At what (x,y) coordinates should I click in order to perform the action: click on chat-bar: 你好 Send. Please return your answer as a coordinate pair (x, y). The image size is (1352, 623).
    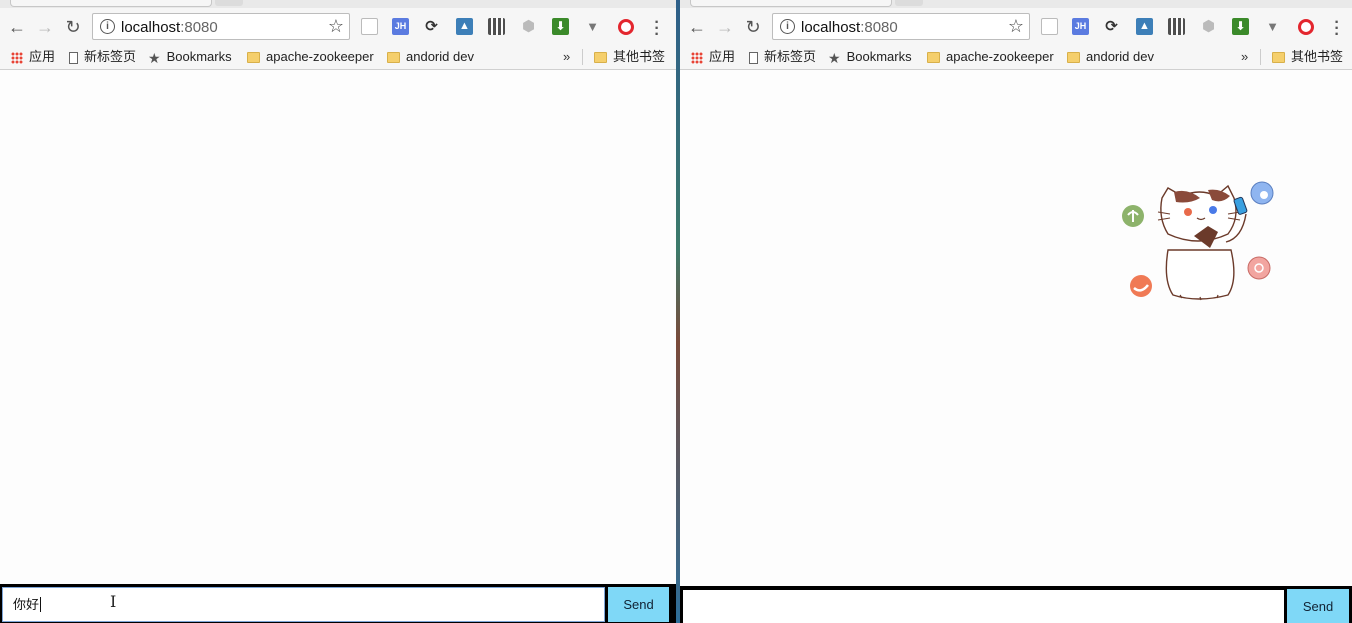
    Looking at the image, I should click on (338, 603).